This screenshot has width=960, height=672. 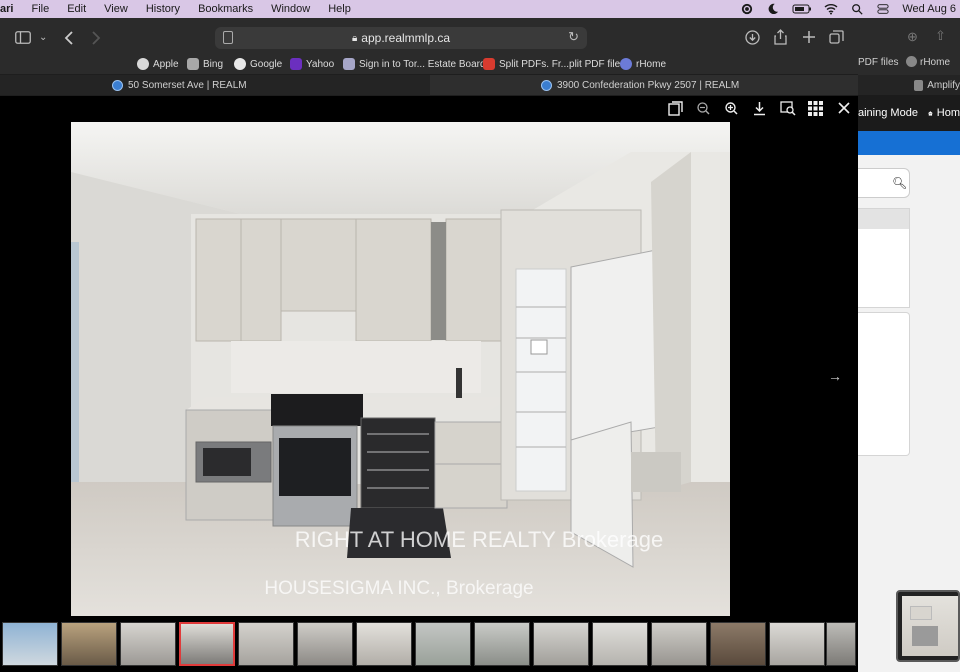 What do you see at coordinates (193, 64) in the screenshot?
I see `bing-icon` at bounding box center [193, 64].